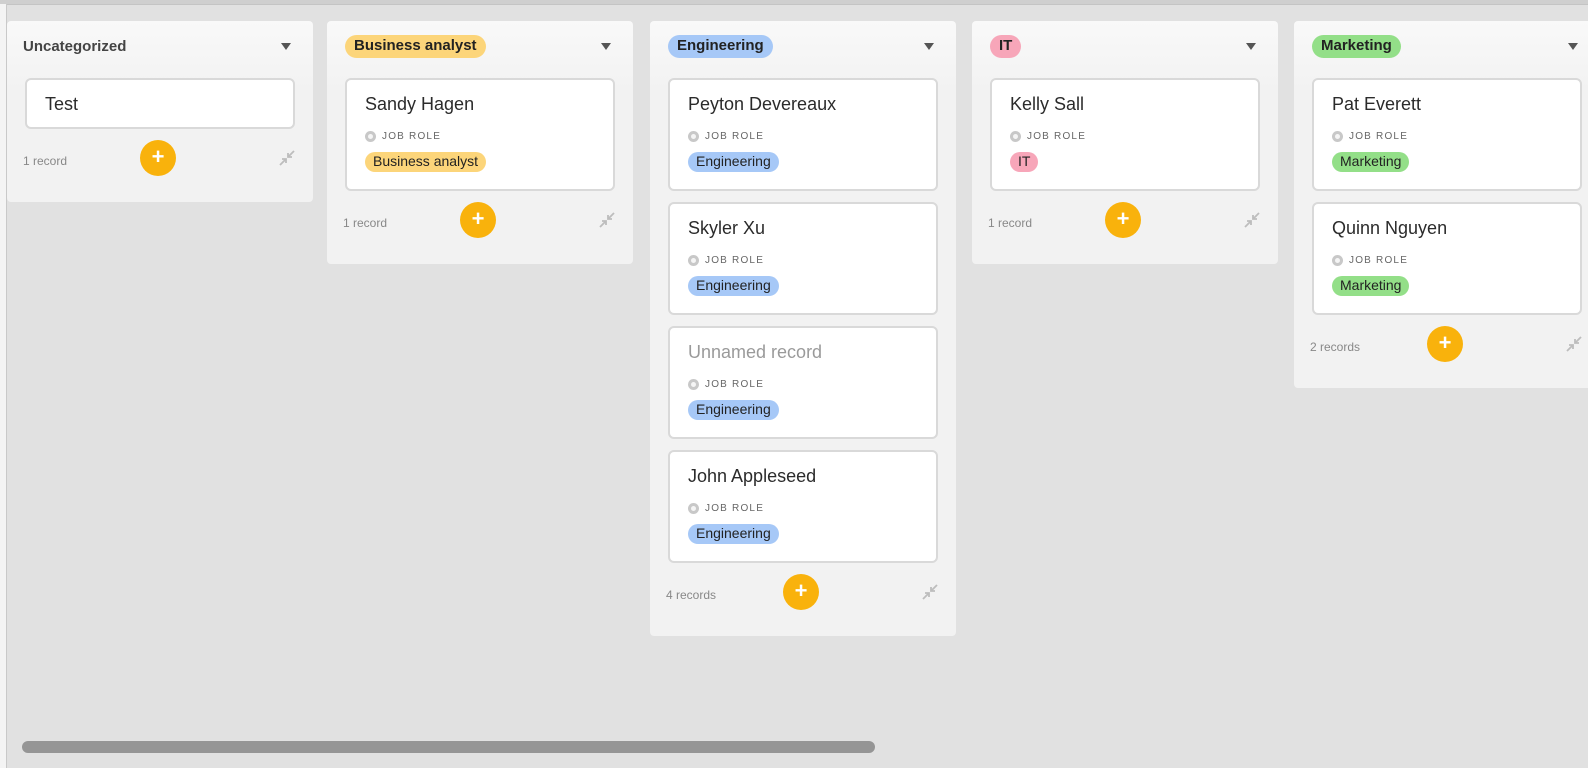 This screenshot has width=1588, height=768. What do you see at coordinates (803, 506) in the screenshot?
I see `record-card: John Appleseed JOB ROLE Engineering` at bounding box center [803, 506].